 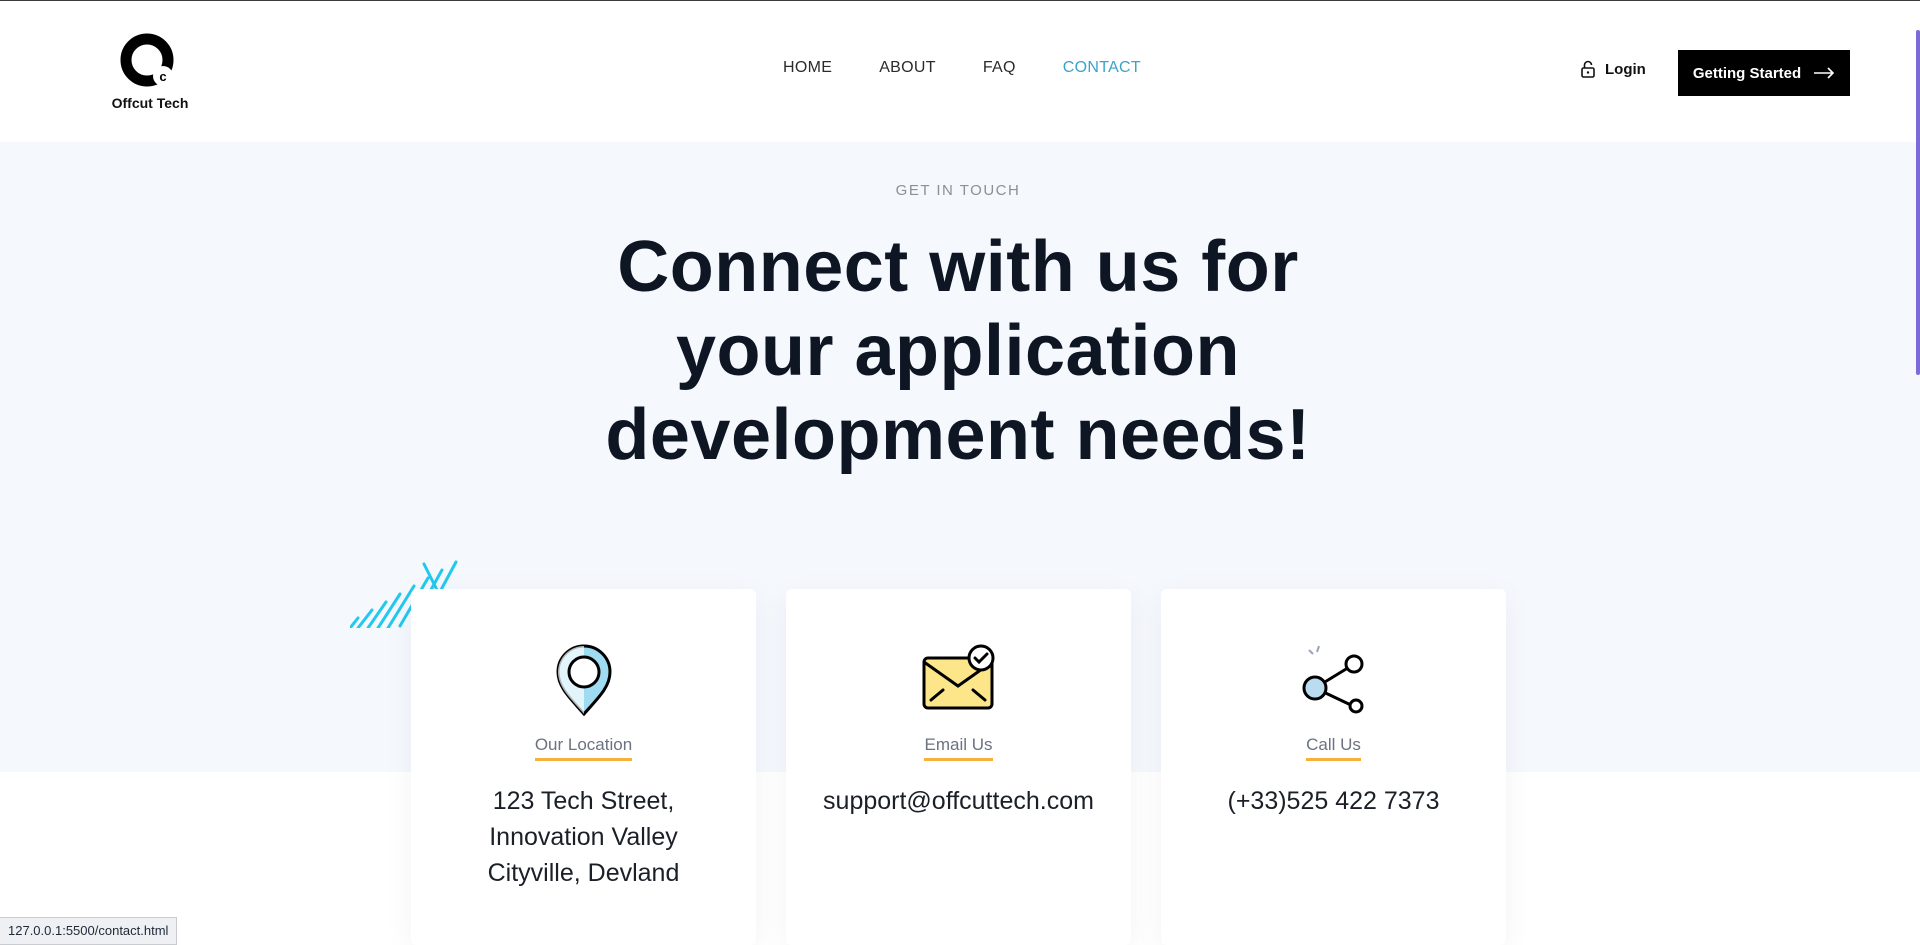 What do you see at coordinates (958, 267) in the screenshot?
I see `title-line: Connect with us for` at bounding box center [958, 267].